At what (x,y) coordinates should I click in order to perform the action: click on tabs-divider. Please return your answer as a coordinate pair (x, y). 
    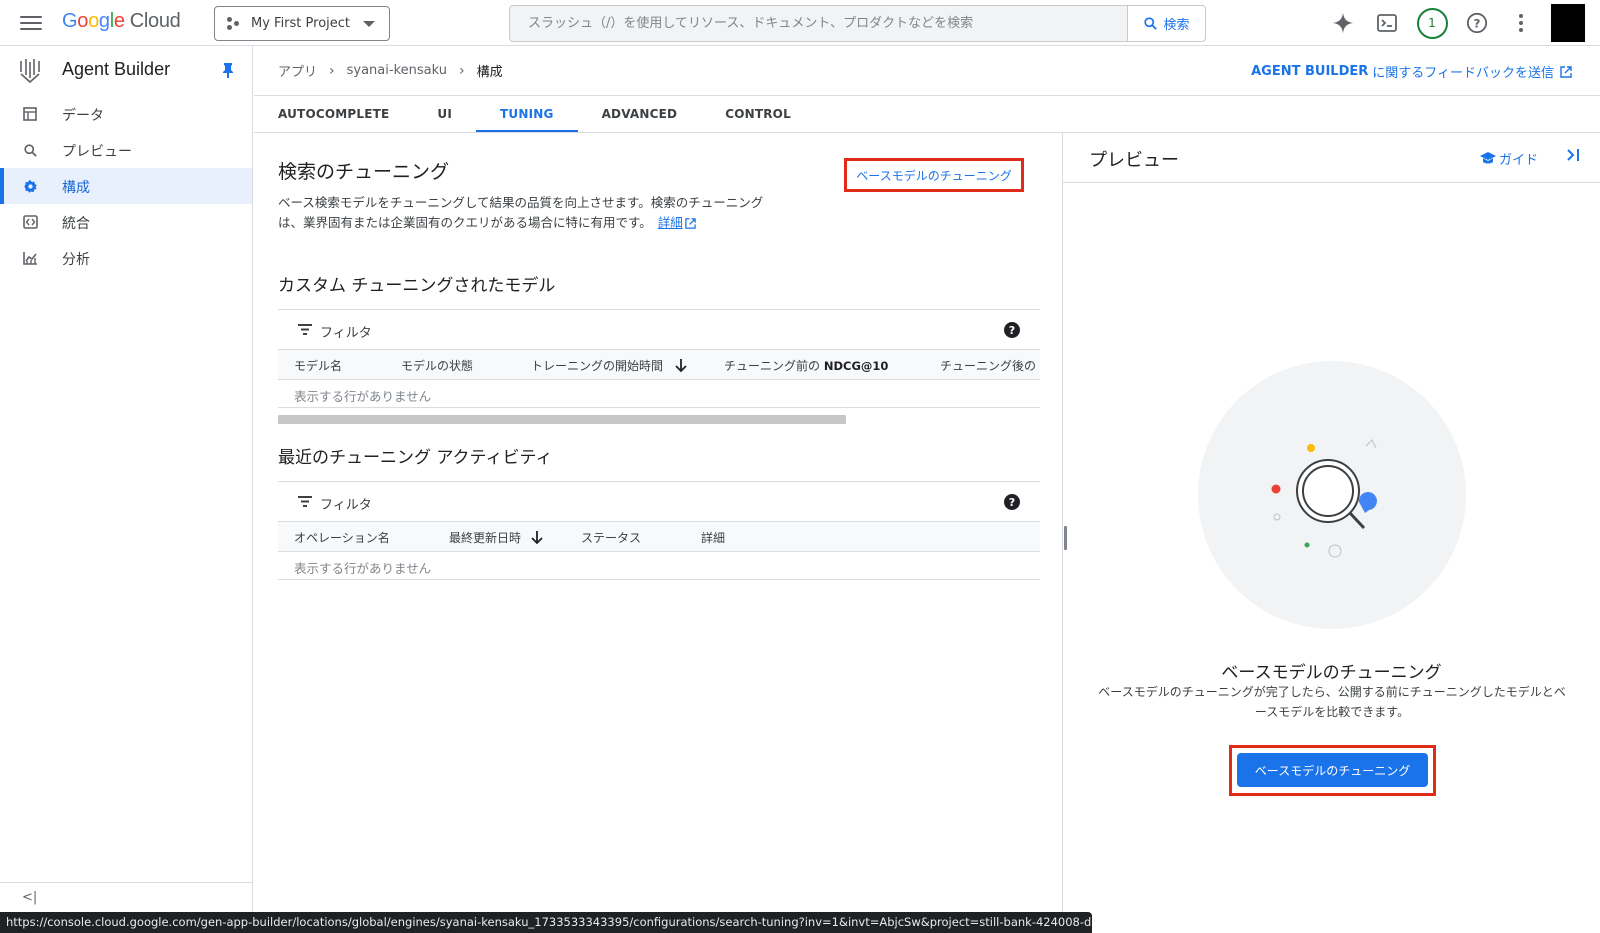
    Looking at the image, I should click on (927, 132).